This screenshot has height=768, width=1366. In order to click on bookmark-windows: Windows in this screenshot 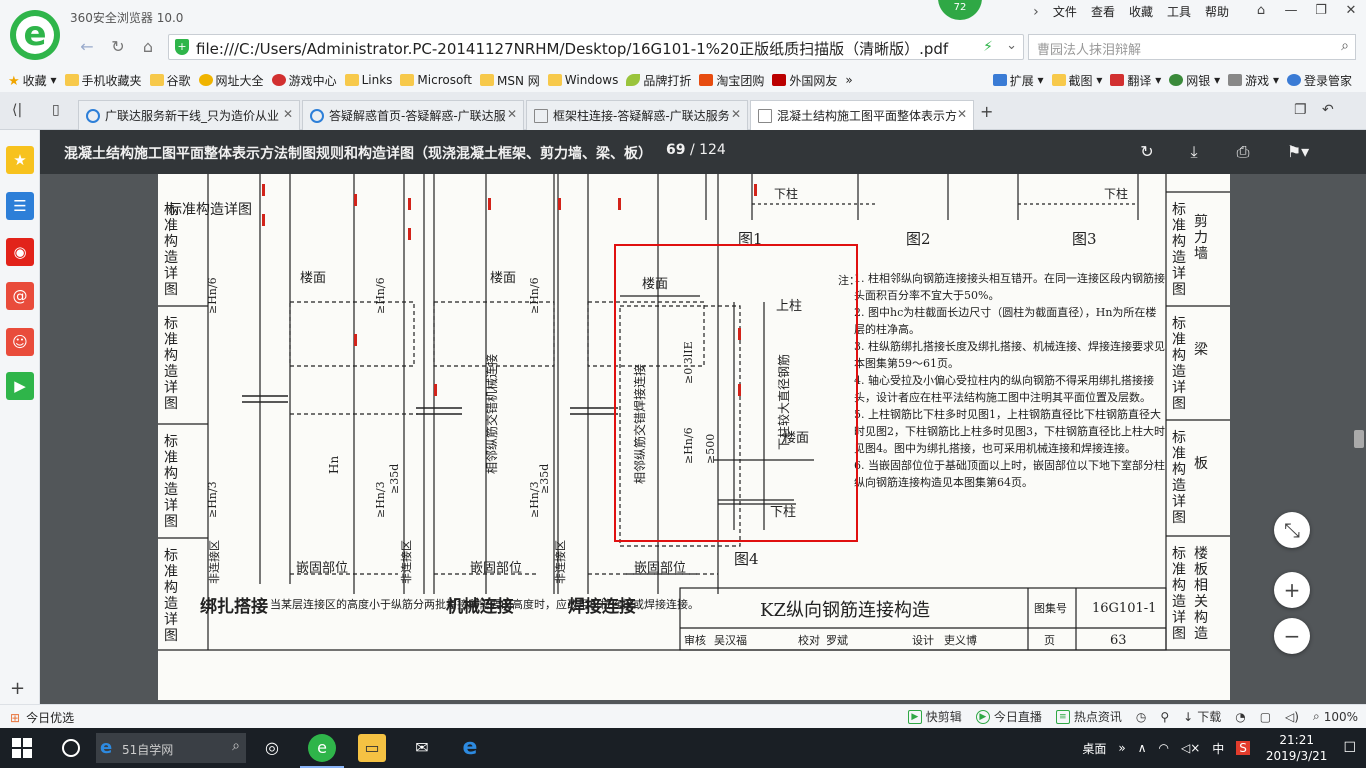, I will do `click(582, 80)`.